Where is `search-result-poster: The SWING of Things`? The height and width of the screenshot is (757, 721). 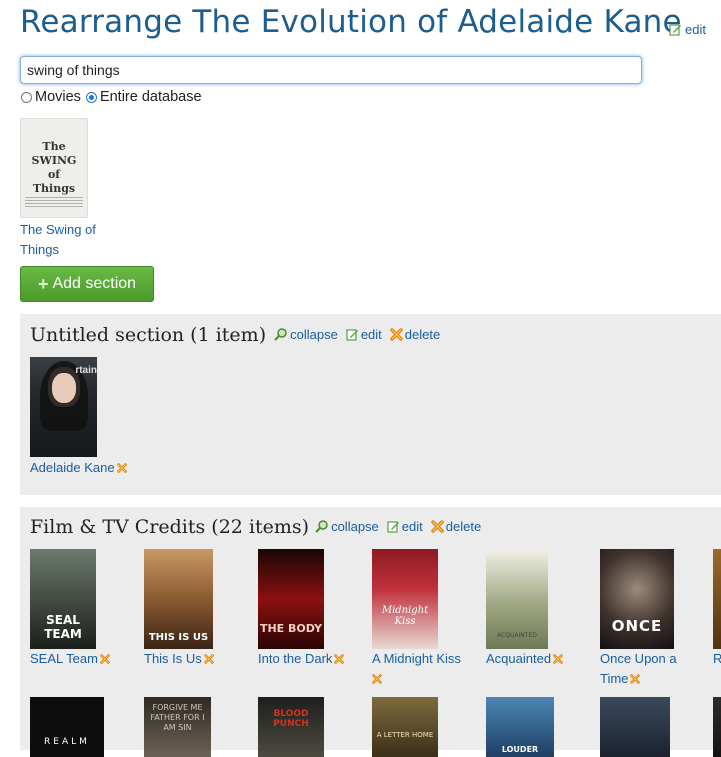 search-result-poster: The SWING of Things is located at coordinates (54, 168).